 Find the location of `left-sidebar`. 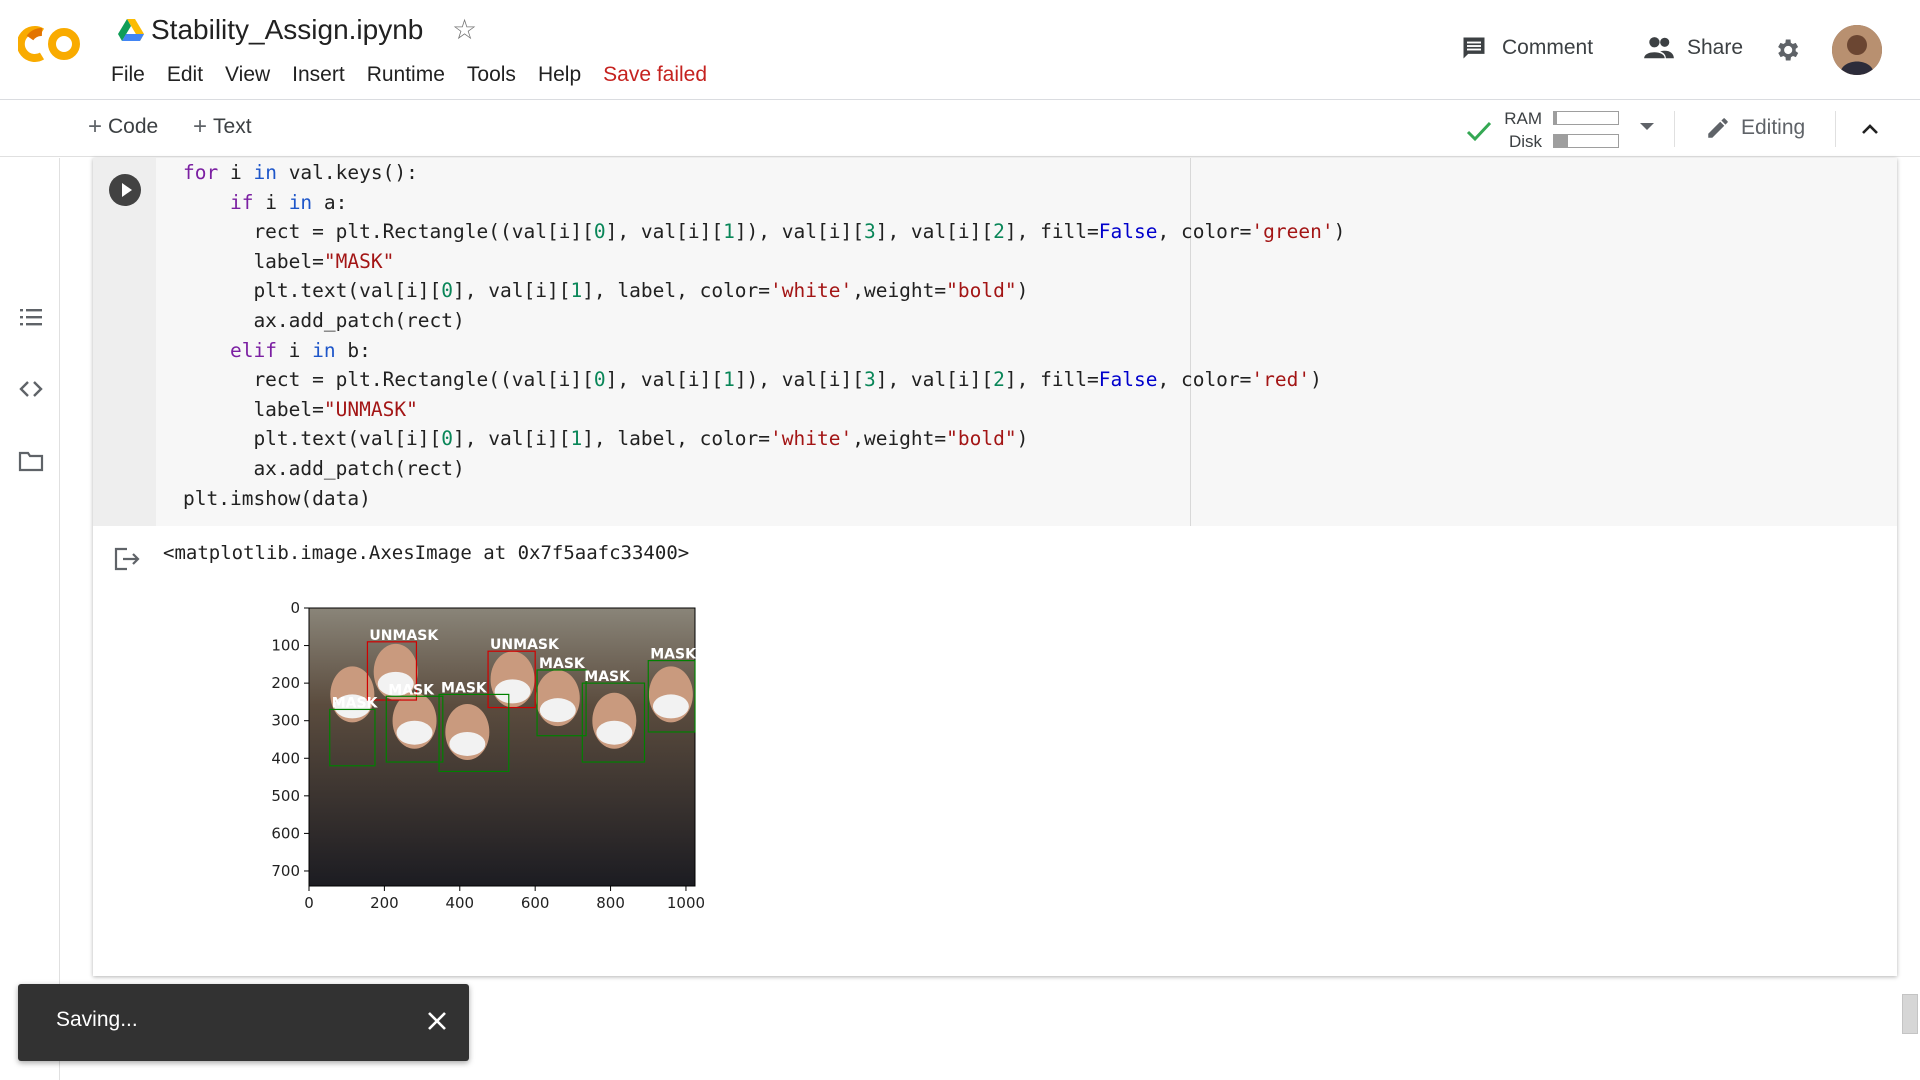

left-sidebar is located at coordinates (30, 619).